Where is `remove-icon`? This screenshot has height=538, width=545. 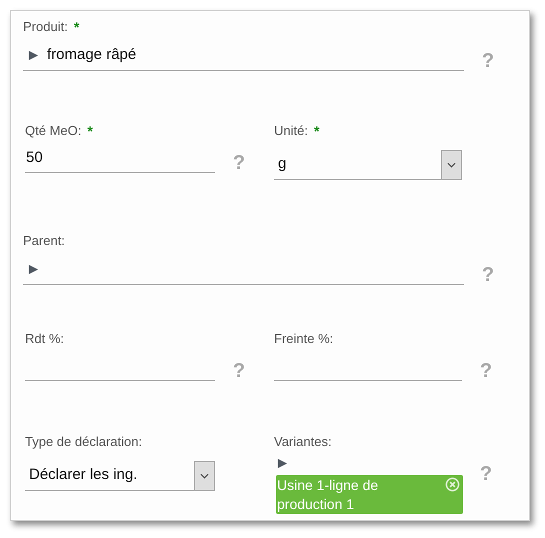 remove-icon is located at coordinates (452, 484).